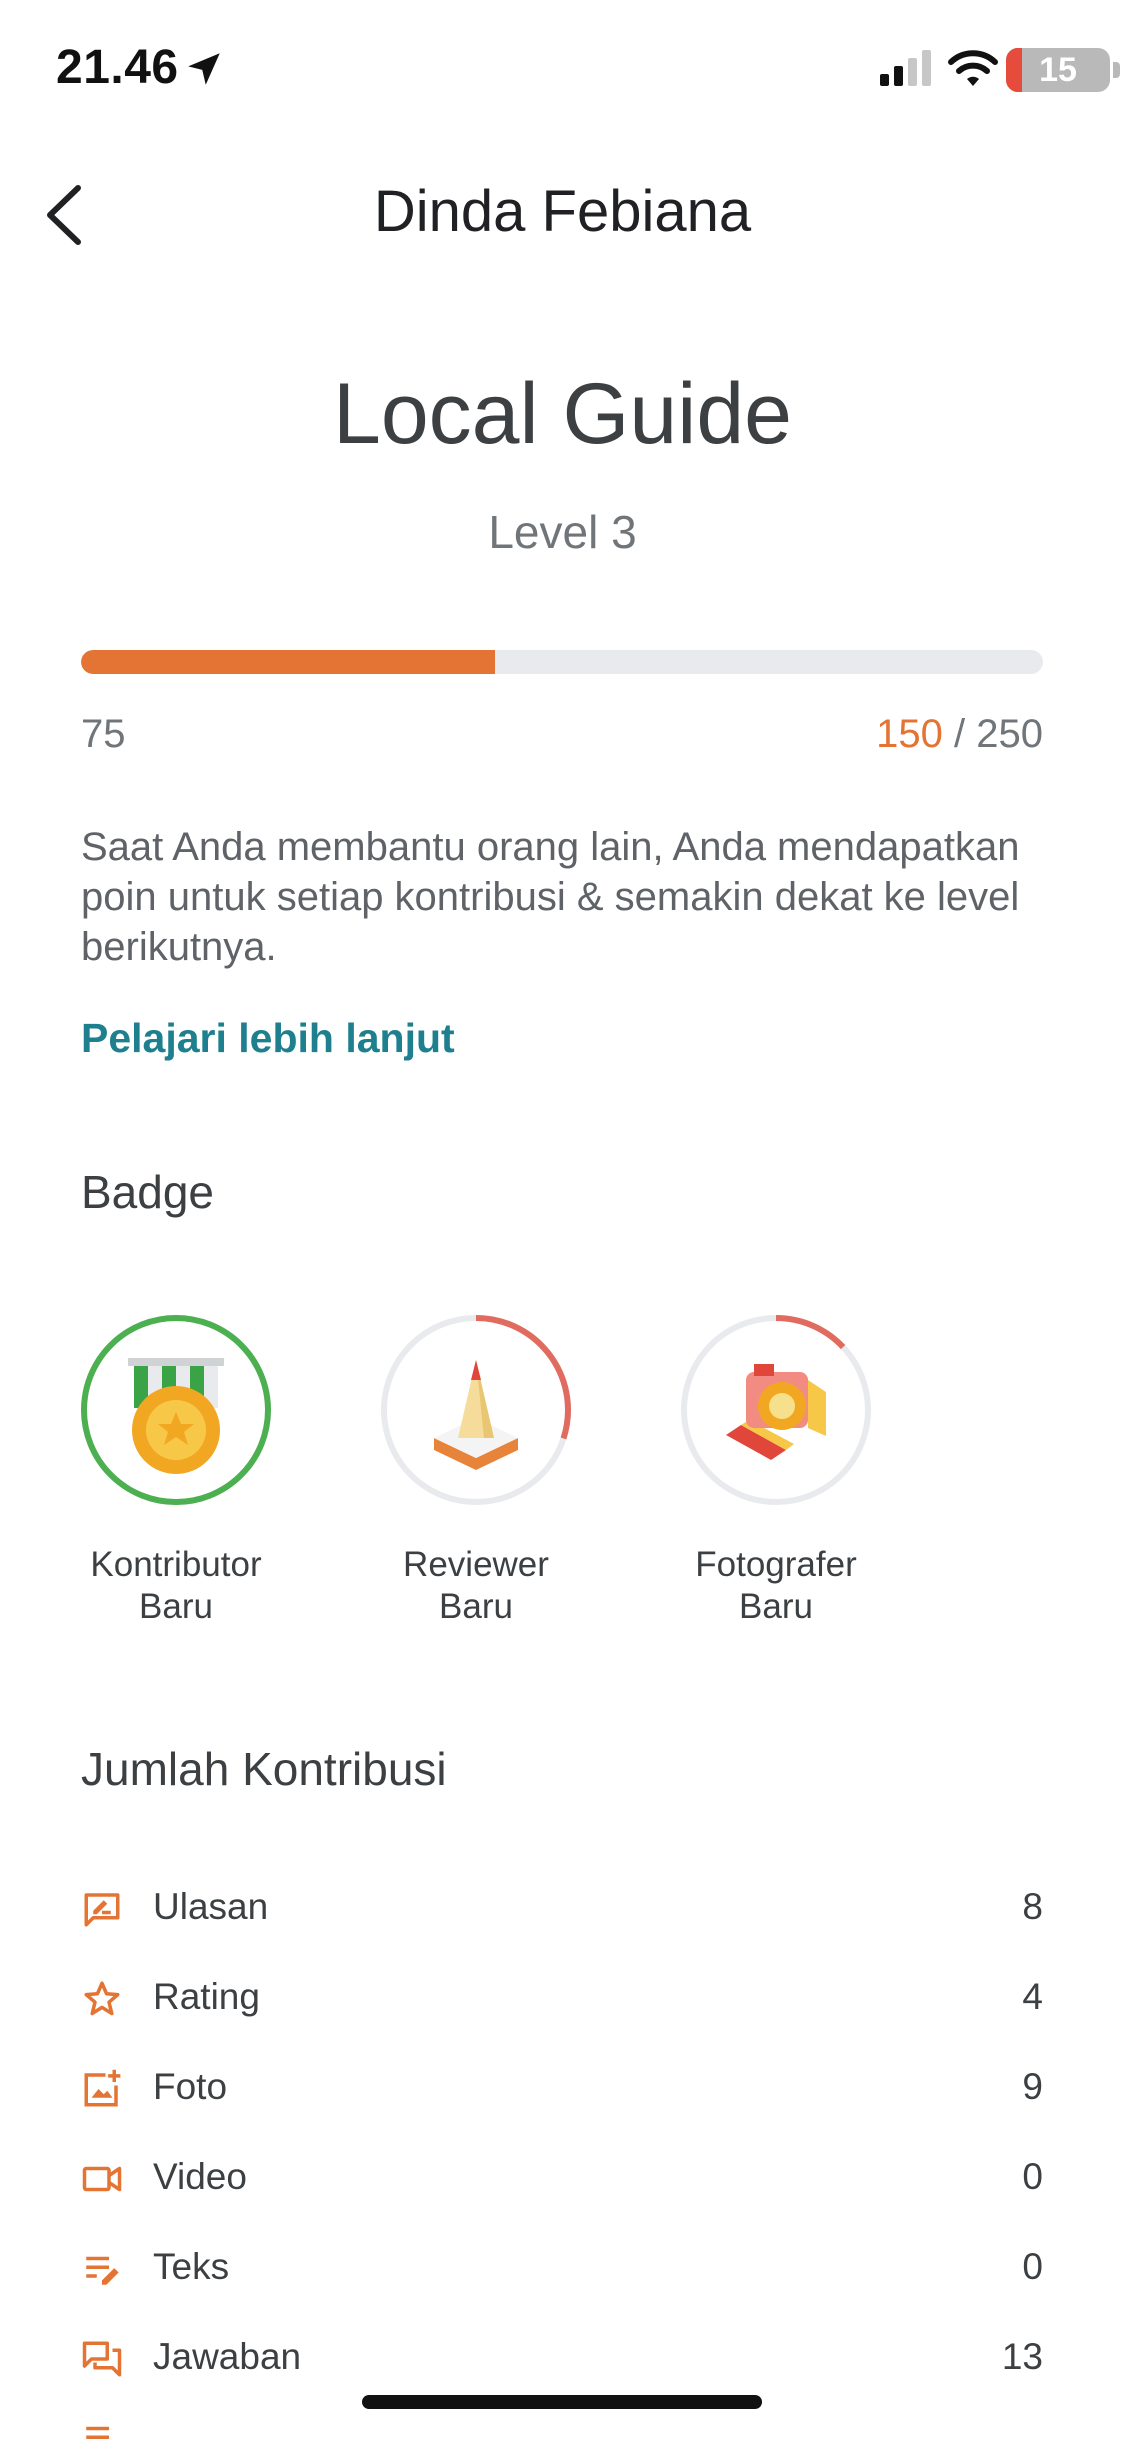 The height and width of the screenshot is (2460, 1125). I want to click on learn-more-link: Pelajari lebih lanjut, so click(268, 1038).